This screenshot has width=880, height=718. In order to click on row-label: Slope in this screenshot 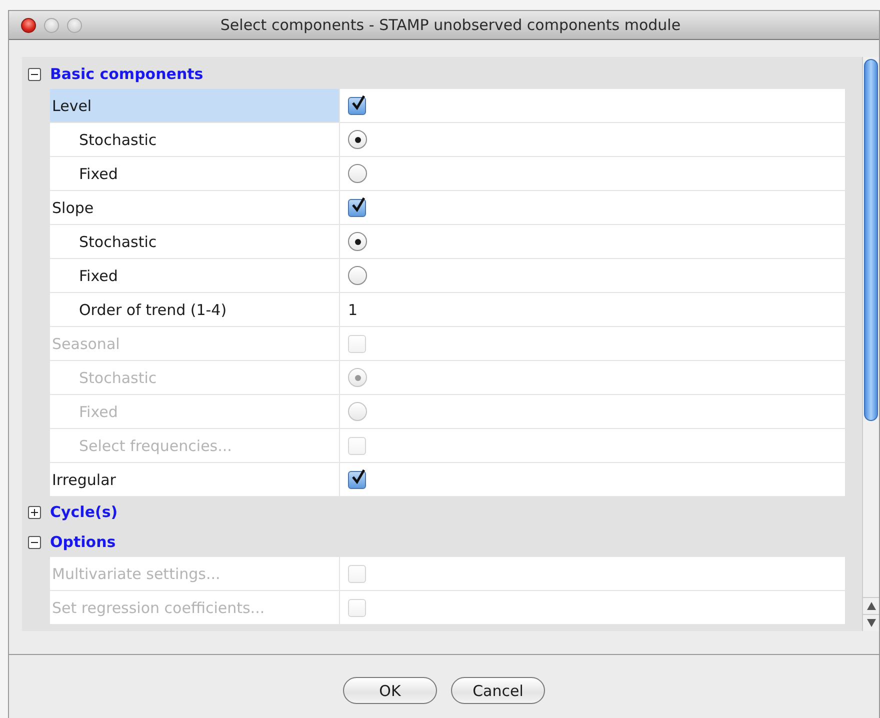, I will do `click(195, 208)`.